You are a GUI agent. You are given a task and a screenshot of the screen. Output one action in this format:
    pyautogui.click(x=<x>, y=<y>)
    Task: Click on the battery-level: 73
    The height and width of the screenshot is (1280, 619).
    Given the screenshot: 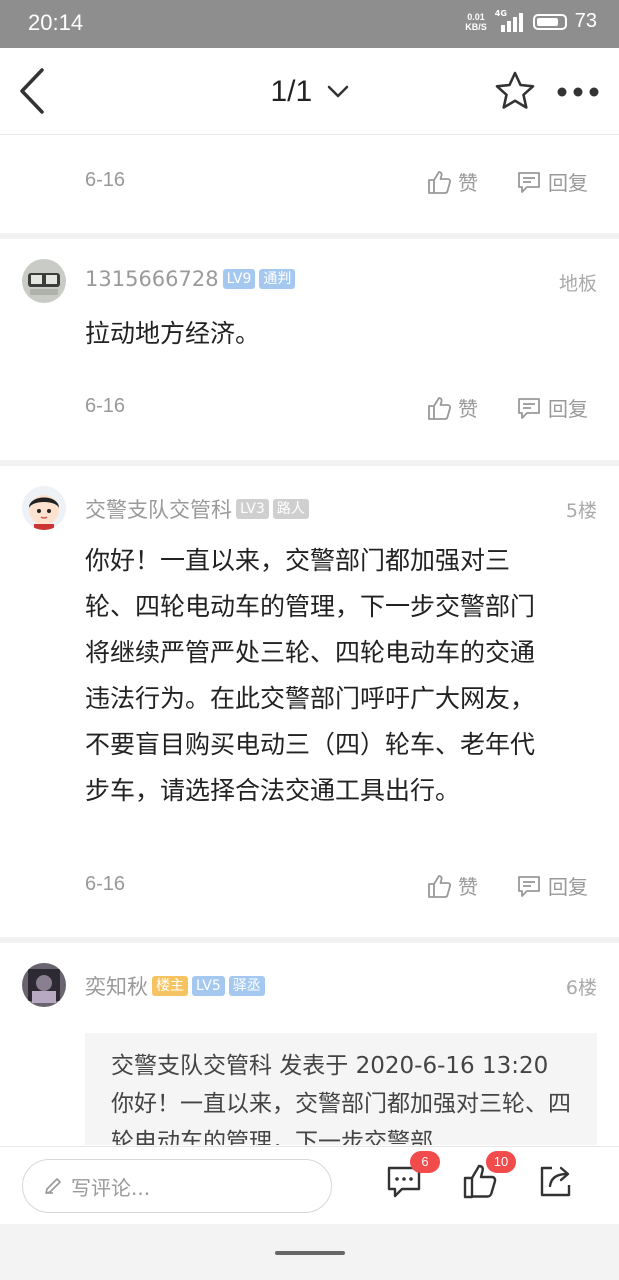 What is the action you would take?
    pyautogui.click(x=585, y=21)
    